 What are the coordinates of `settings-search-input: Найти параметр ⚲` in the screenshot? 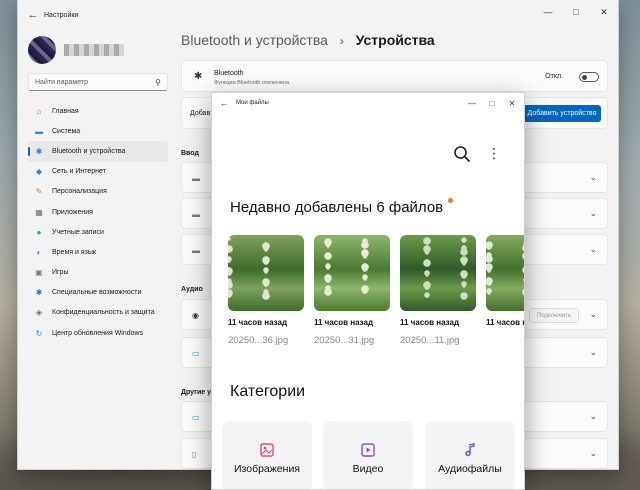 It's located at (98, 82).